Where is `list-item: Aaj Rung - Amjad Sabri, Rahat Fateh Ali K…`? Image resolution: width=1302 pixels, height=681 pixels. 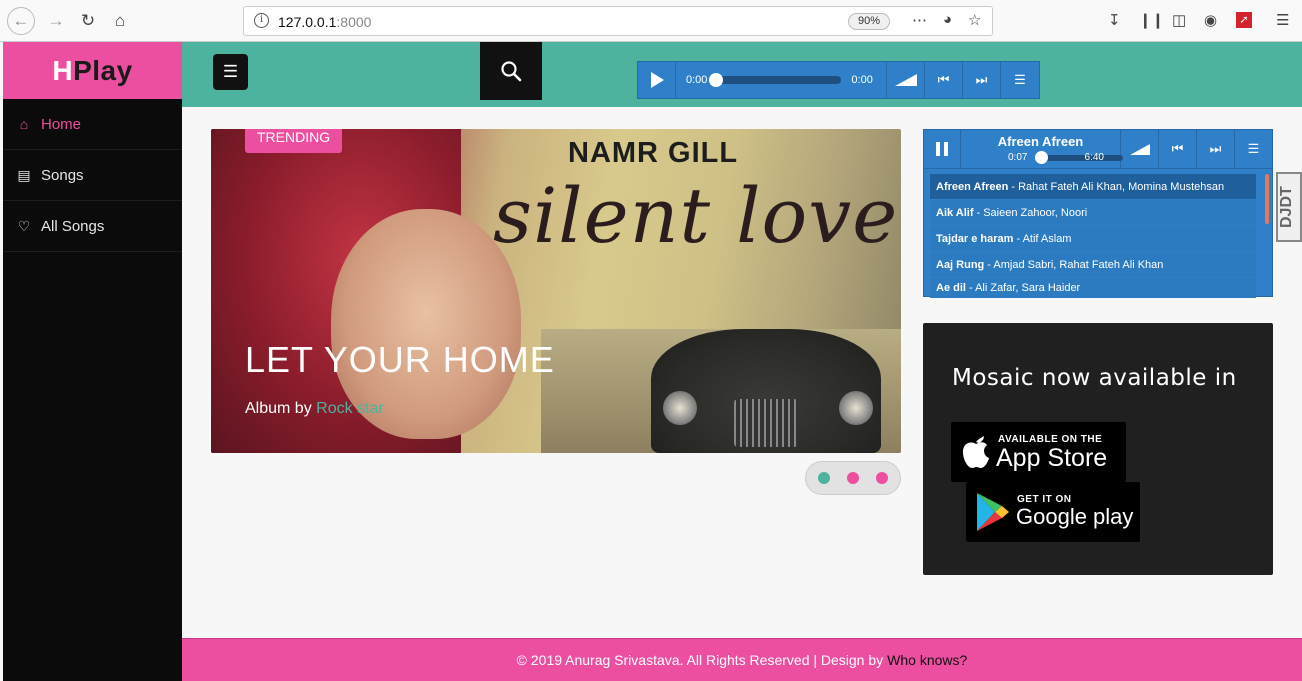
list-item: Aaj Rung - Amjad Sabri, Rahat Fateh Ali K… is located at coordinates (1093, 264).